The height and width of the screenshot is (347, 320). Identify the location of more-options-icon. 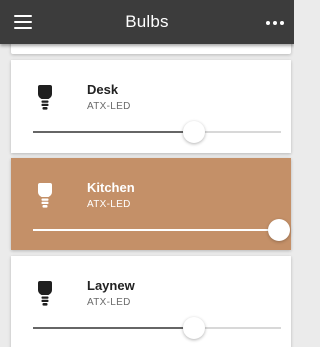
(275, 23).